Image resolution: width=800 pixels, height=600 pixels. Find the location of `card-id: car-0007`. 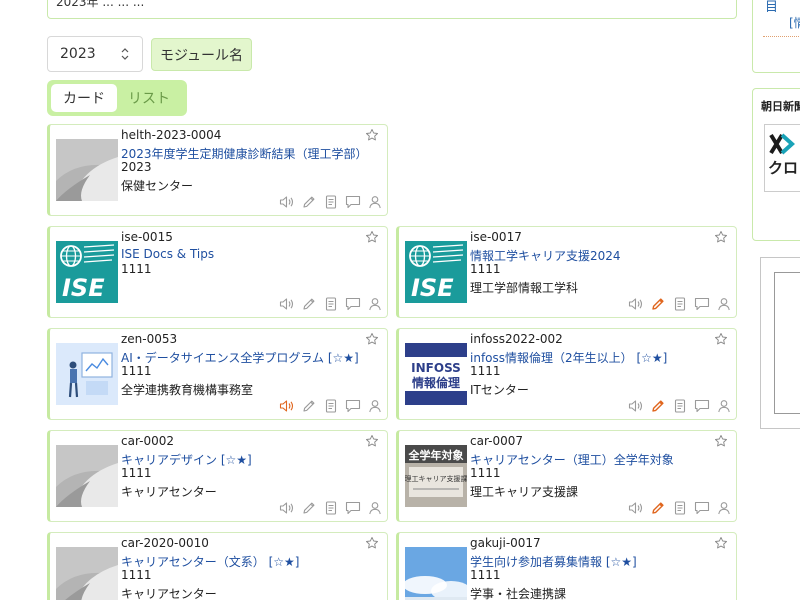

card-id: car-0007 is located at coordinates (496, 441).